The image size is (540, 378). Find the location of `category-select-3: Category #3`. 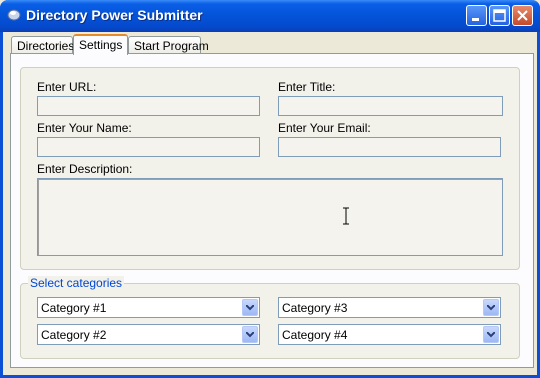

category-select-3: Category #3 is located at coordinates (389, 307).